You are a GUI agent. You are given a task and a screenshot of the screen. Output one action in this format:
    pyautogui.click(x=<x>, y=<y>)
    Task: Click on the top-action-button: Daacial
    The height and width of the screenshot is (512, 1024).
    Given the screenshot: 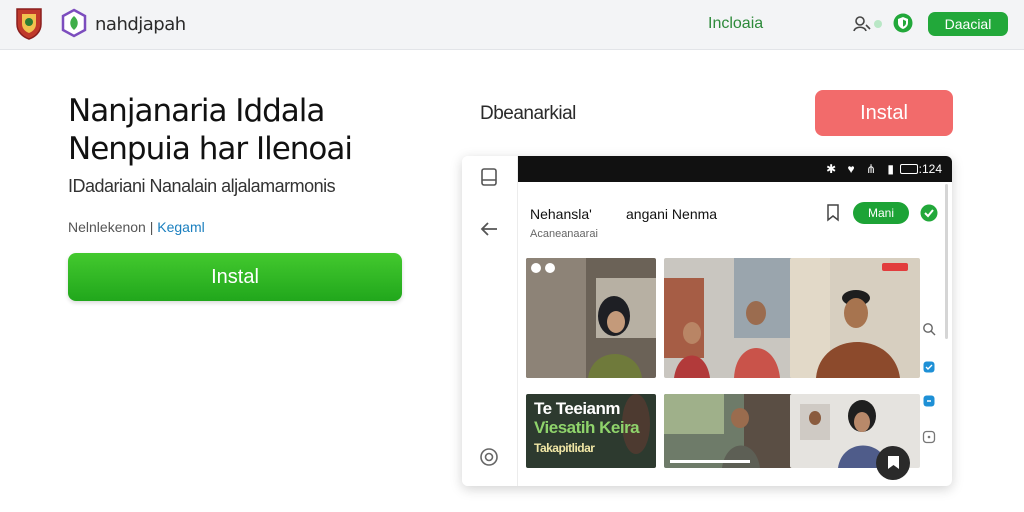 What is the action you would take?
    pyautogui.click(x=968, y=24)
    